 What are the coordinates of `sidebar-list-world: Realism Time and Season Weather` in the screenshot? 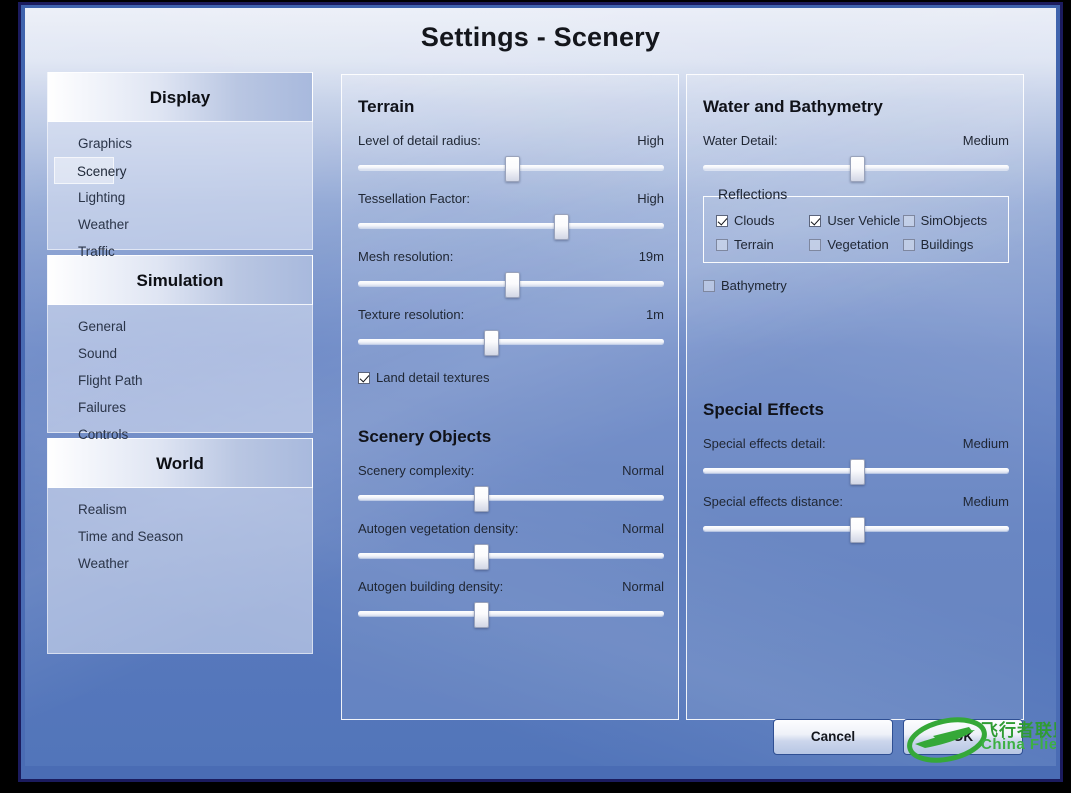 It's located at (180, 571).